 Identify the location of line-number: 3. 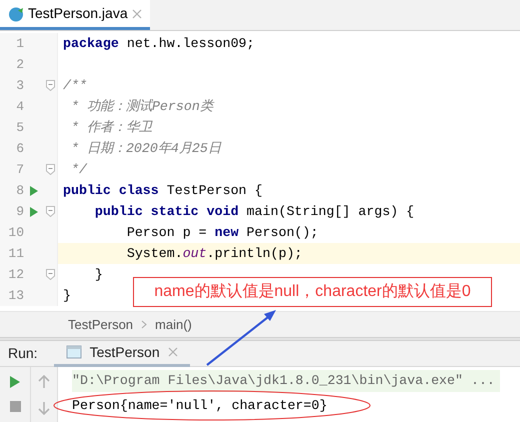
(19, 85).